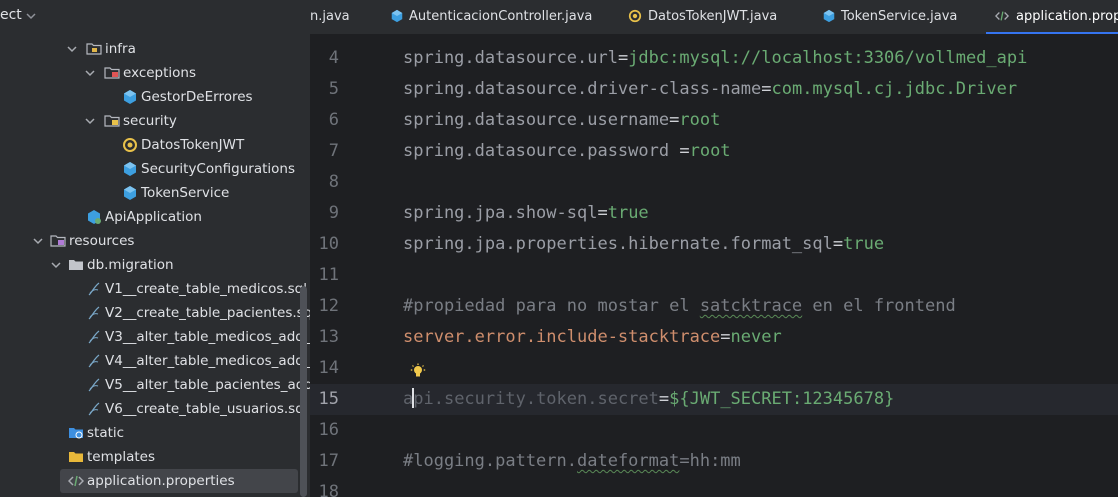 The height and width of the screenshot is (497, 1118). I want to click on tree-item-sql-v5: V5__alter_table_pacientes_add_co, so click(155, 385).